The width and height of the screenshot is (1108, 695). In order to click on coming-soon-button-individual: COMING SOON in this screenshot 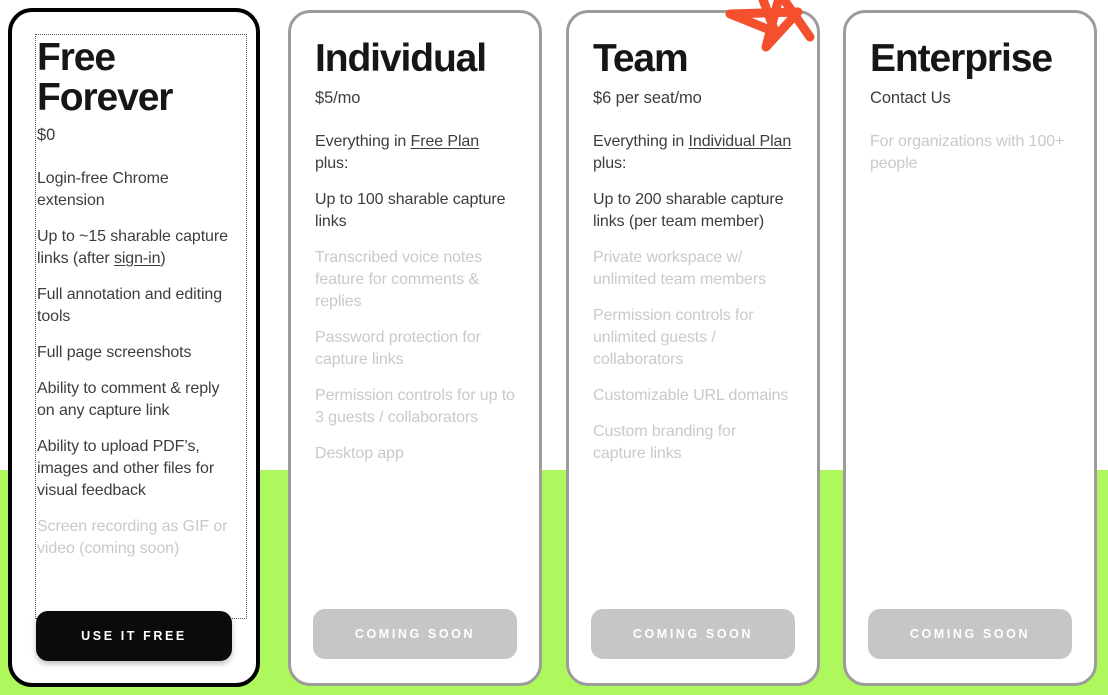, I will do `click(415, 634)`.